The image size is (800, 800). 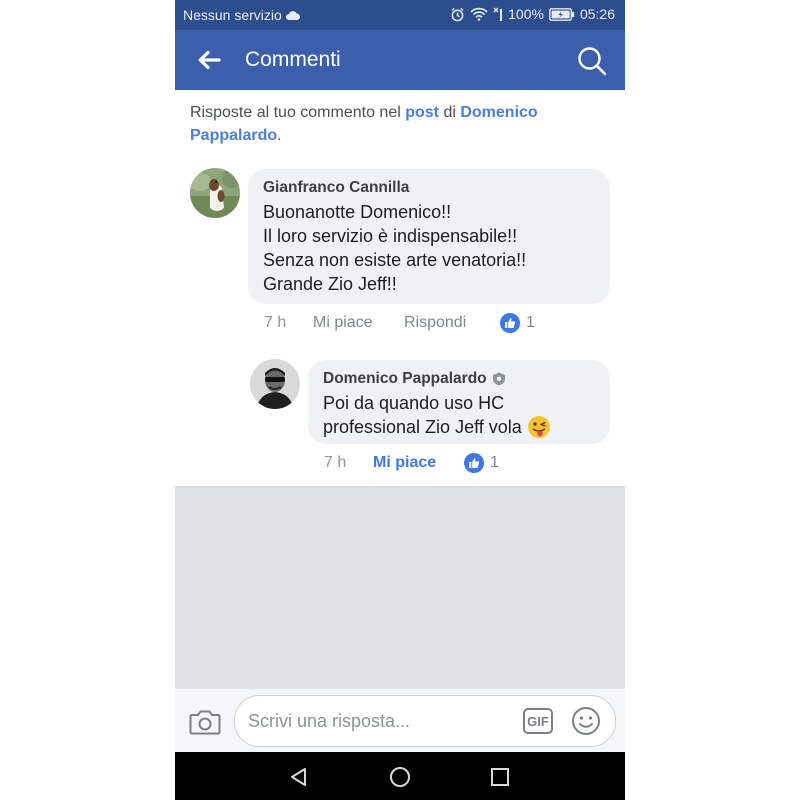 I want to click on context-suffix: ., so click(x=279, y=135).